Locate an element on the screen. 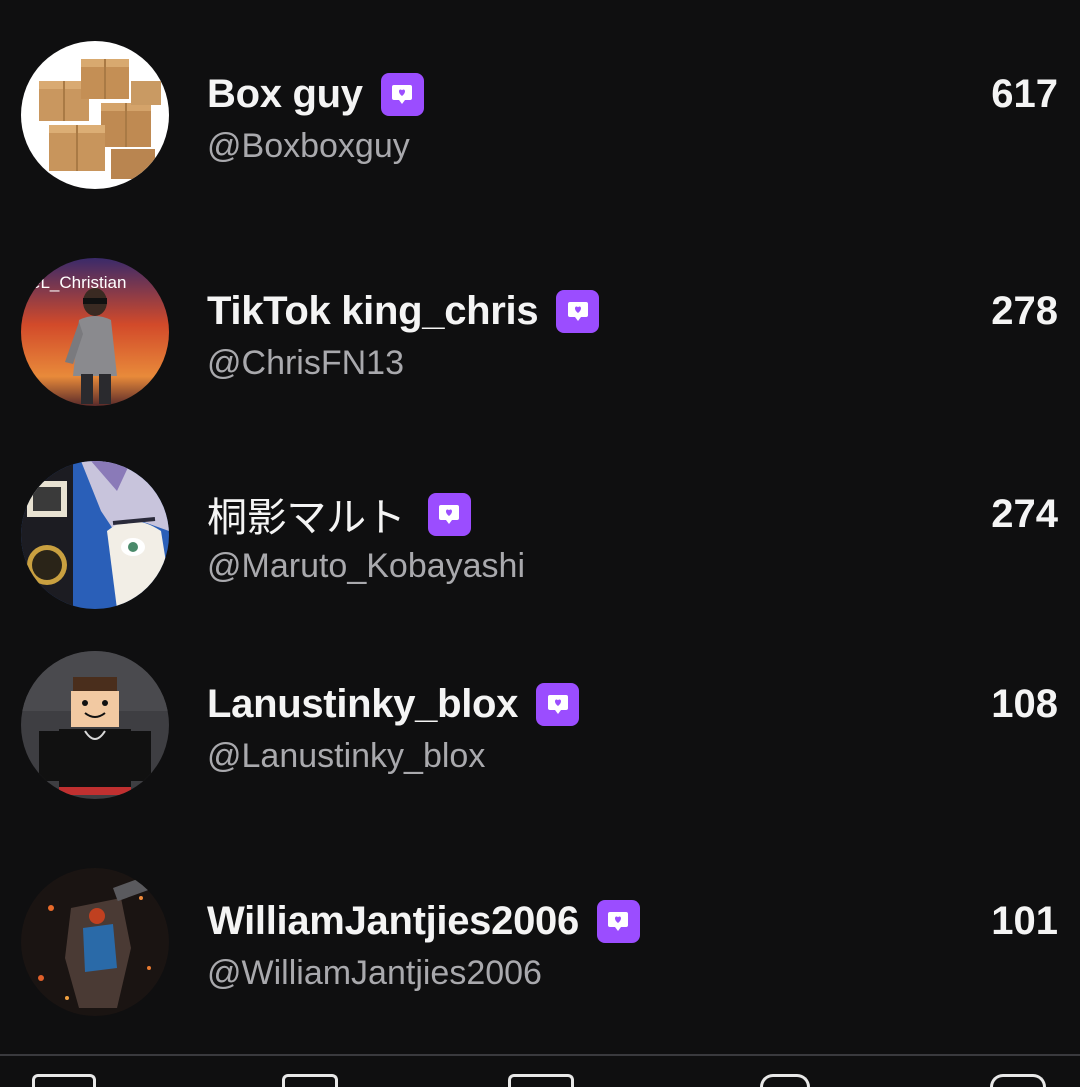 The width and height of the screenshot is (1080, 1087). bottom-nav is located at coordinates (540, 1071).